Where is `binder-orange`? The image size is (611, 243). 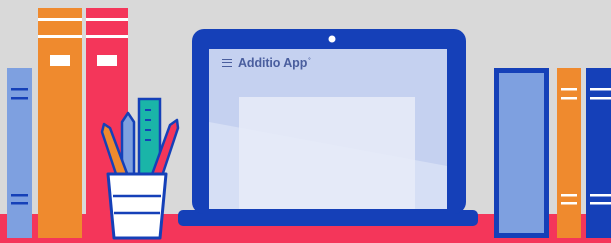 binder-orange is located at coordinates (60, 123).